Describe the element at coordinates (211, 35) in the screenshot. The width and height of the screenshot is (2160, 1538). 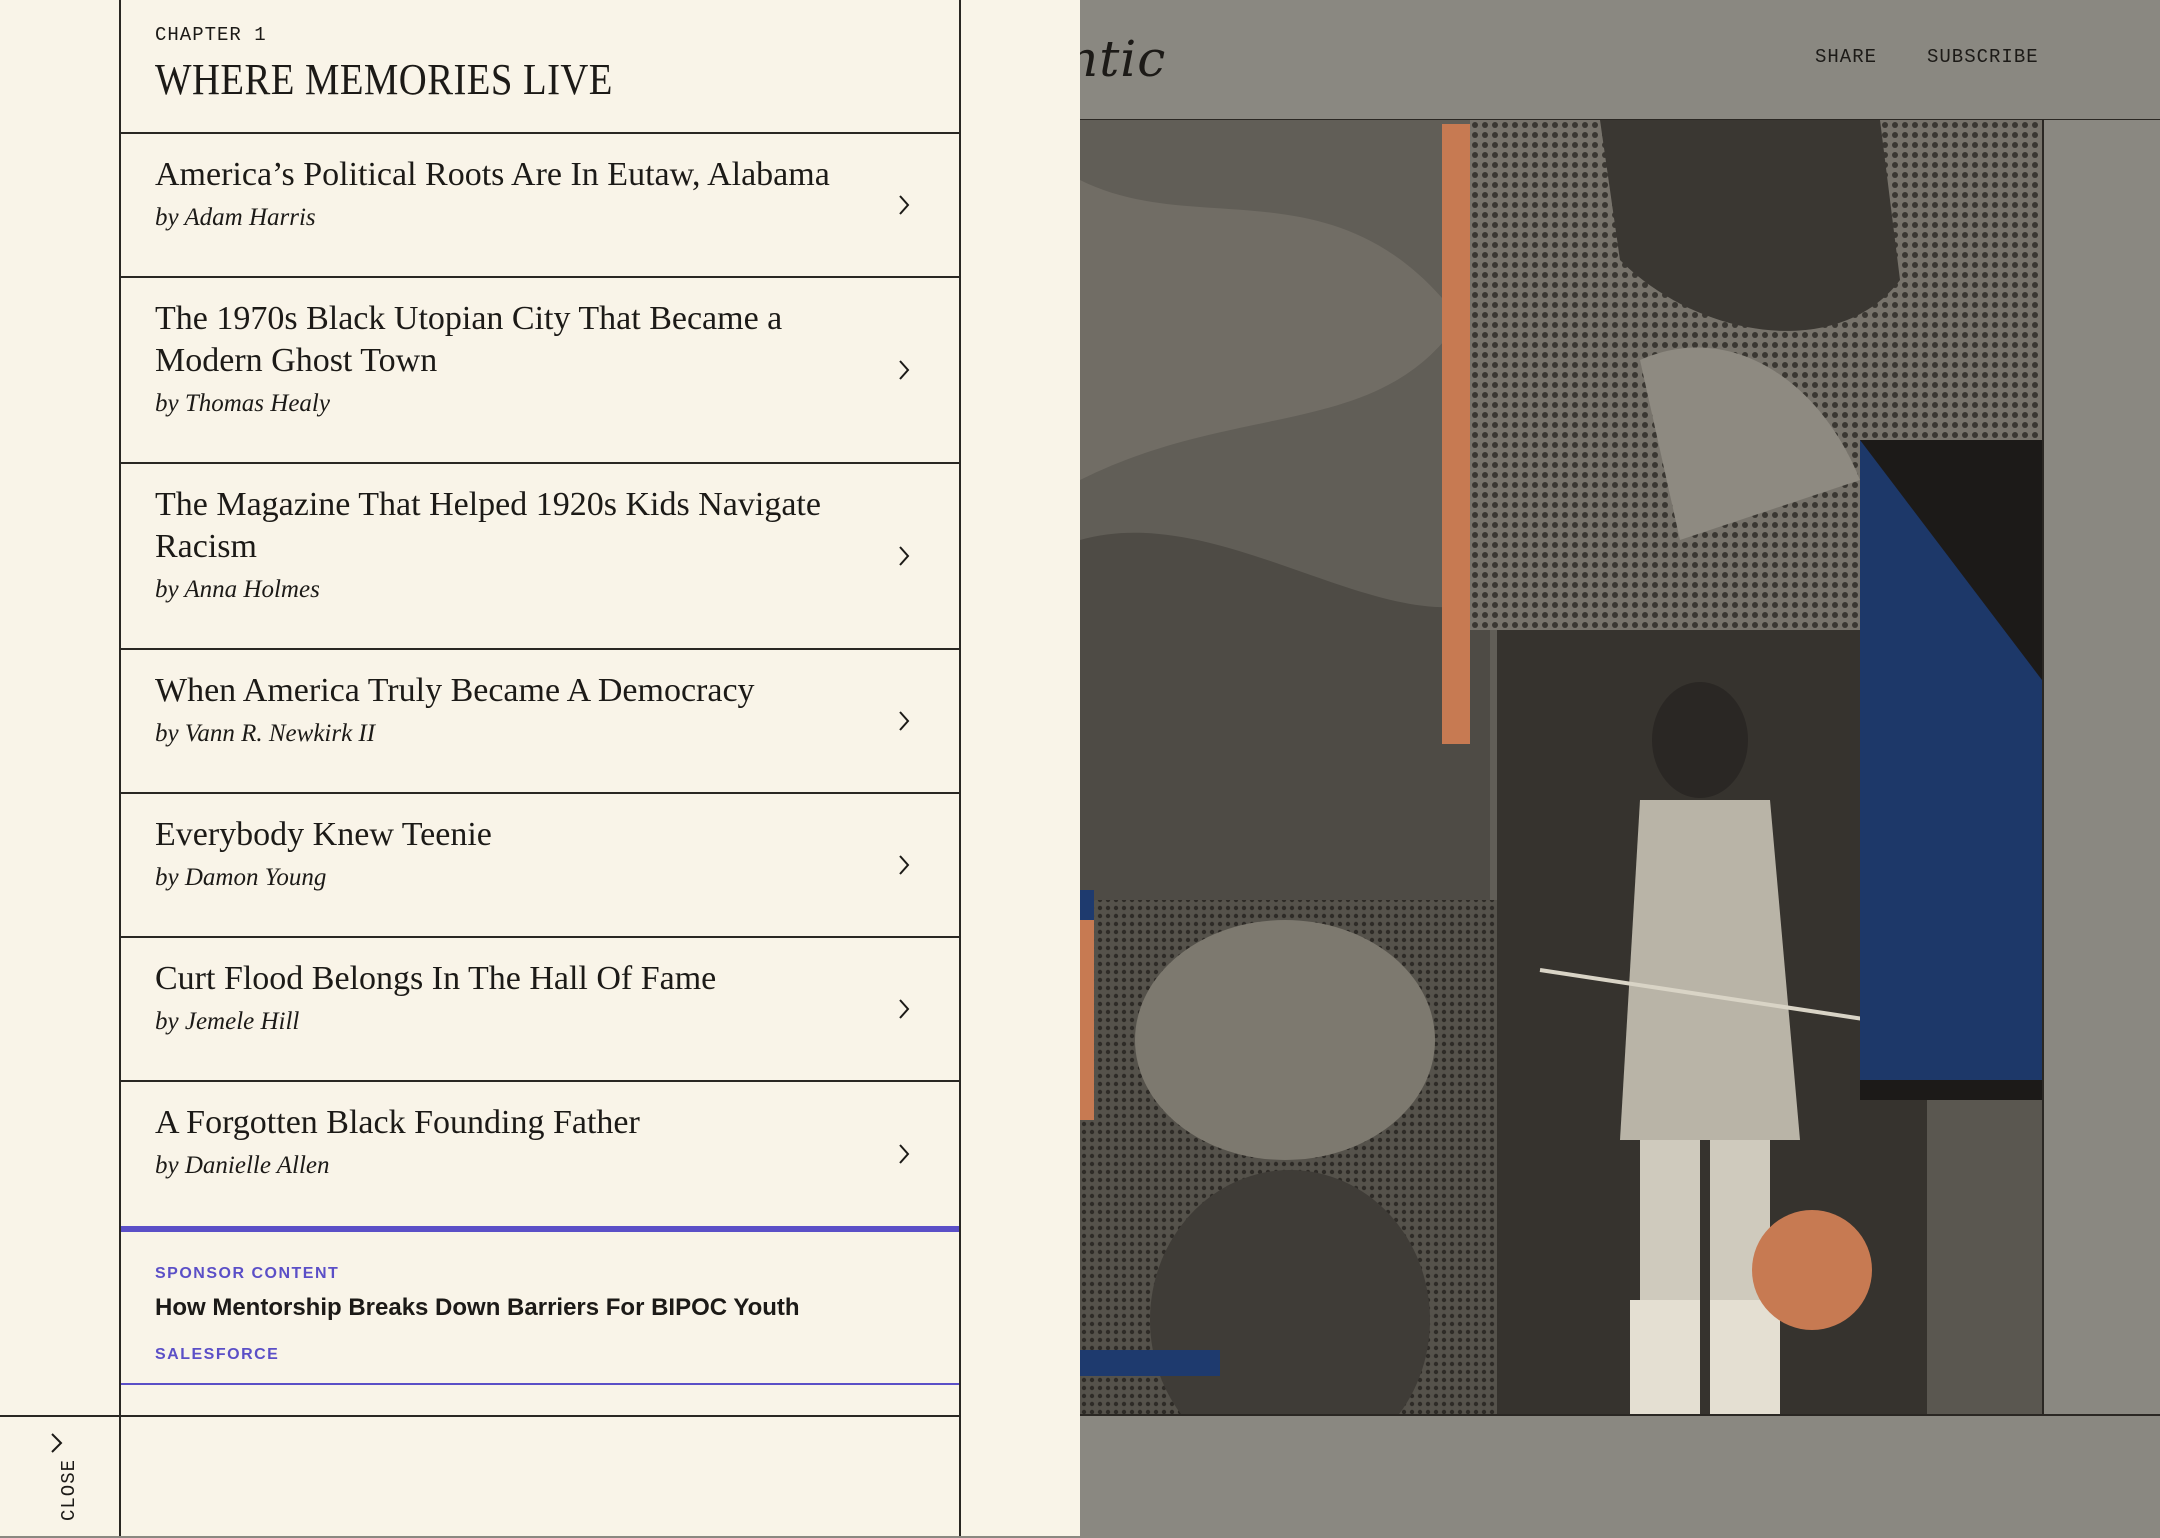
I see `chapter-label: CHAPTER 1` at that location.